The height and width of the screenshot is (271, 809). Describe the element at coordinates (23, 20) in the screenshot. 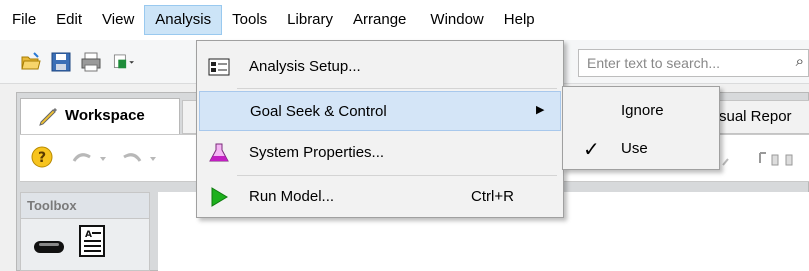

I see `menu-file: File` at that location.